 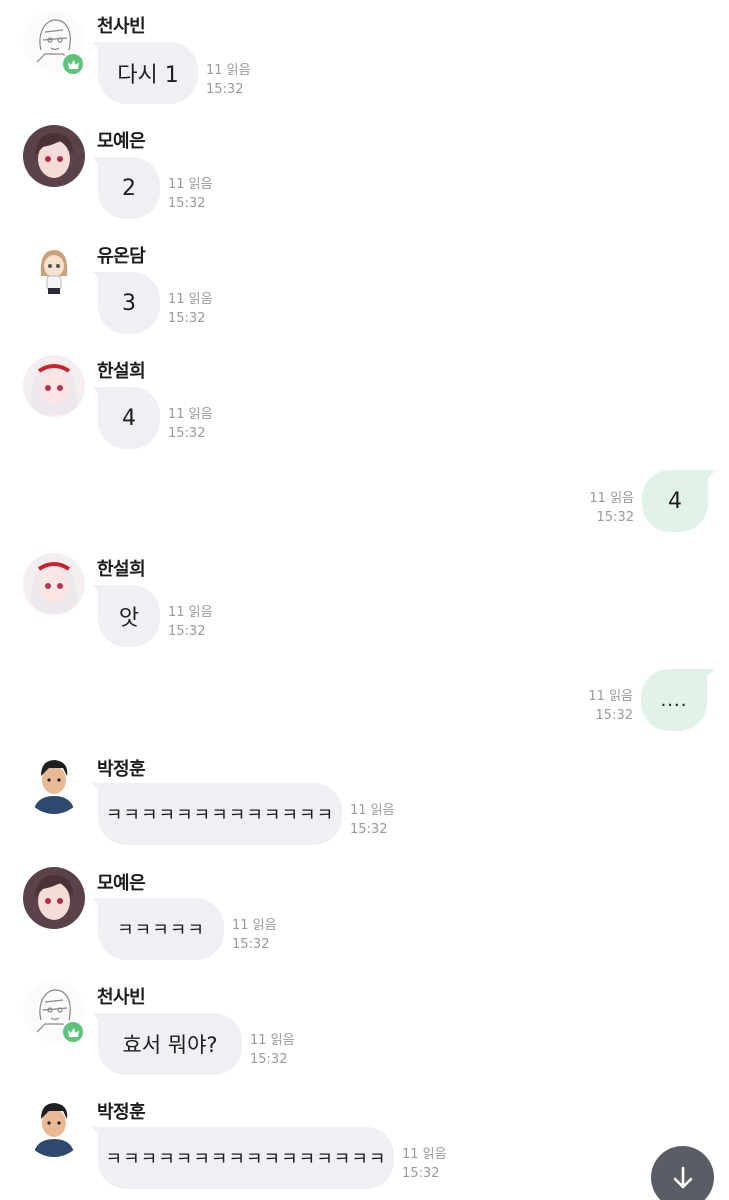 I want to click on message-bubble: 다시 1, so click(x=148, y=73).